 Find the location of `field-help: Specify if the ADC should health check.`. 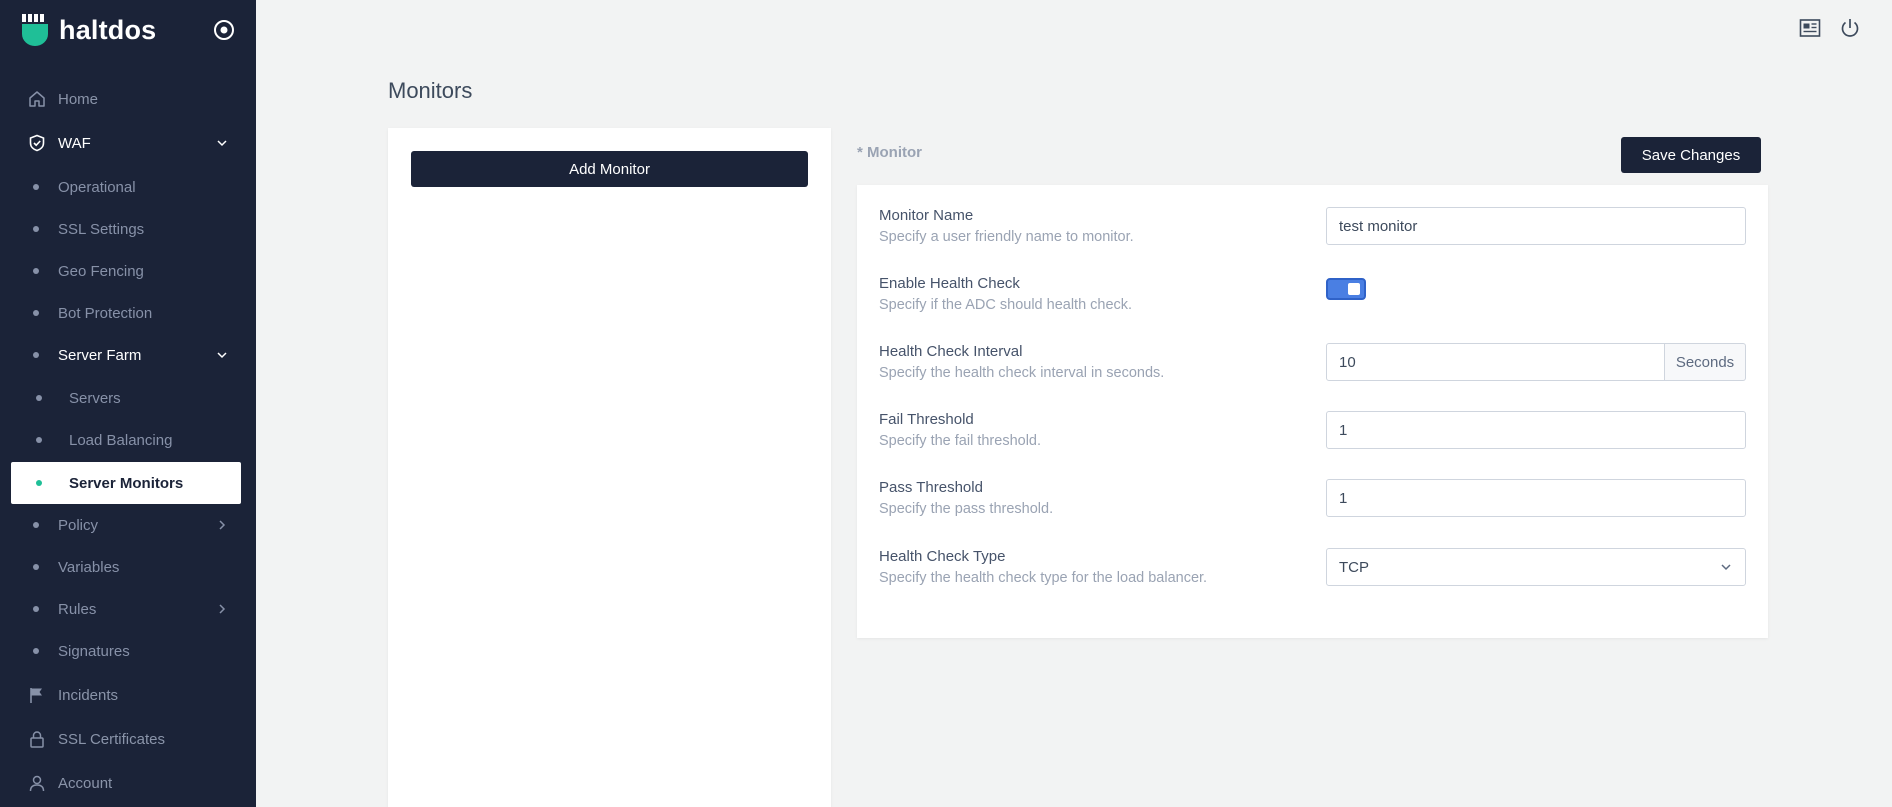

field-help: Specify if the ADC should health check. is located at coordinates (1006, 305).